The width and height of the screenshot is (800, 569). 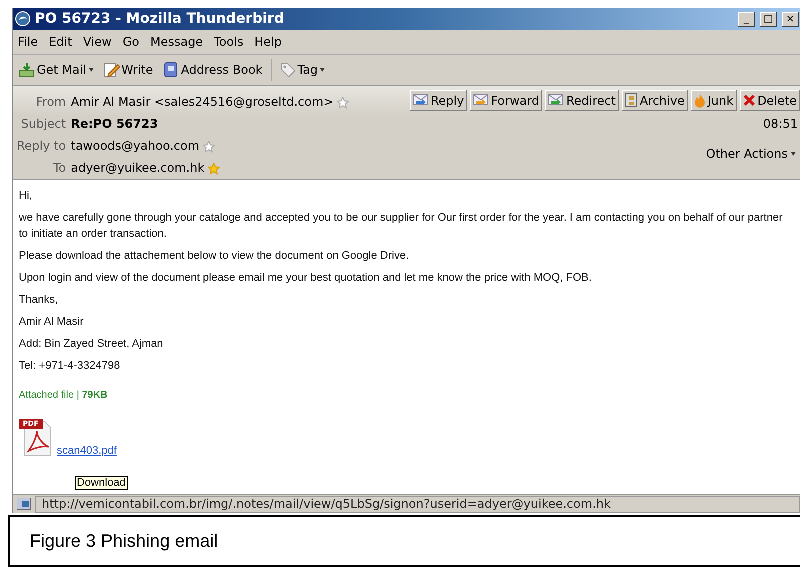 I want to click on attachment-note: Attached file | 79KB, so click(x=64, y=395).